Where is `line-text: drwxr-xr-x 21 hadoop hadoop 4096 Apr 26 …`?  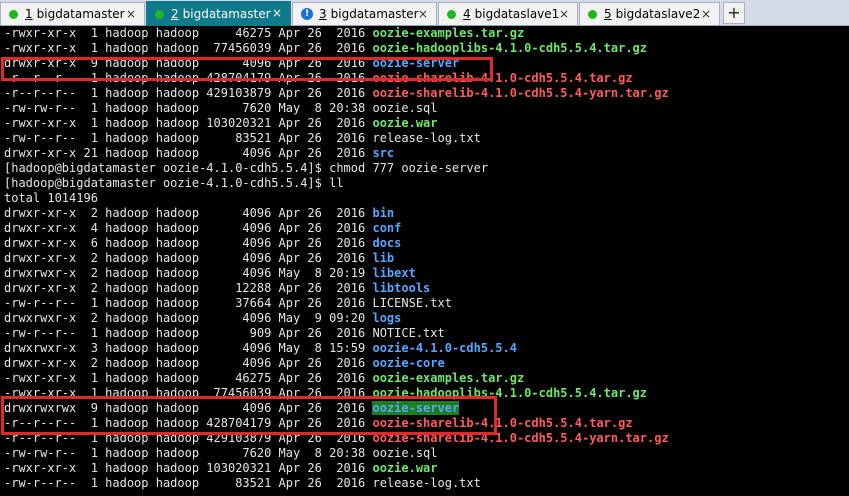 line-text: drwxr-xr-x 21 hadoop hadoop 4096 Apr 26 … is located at coordinates (188, 153).